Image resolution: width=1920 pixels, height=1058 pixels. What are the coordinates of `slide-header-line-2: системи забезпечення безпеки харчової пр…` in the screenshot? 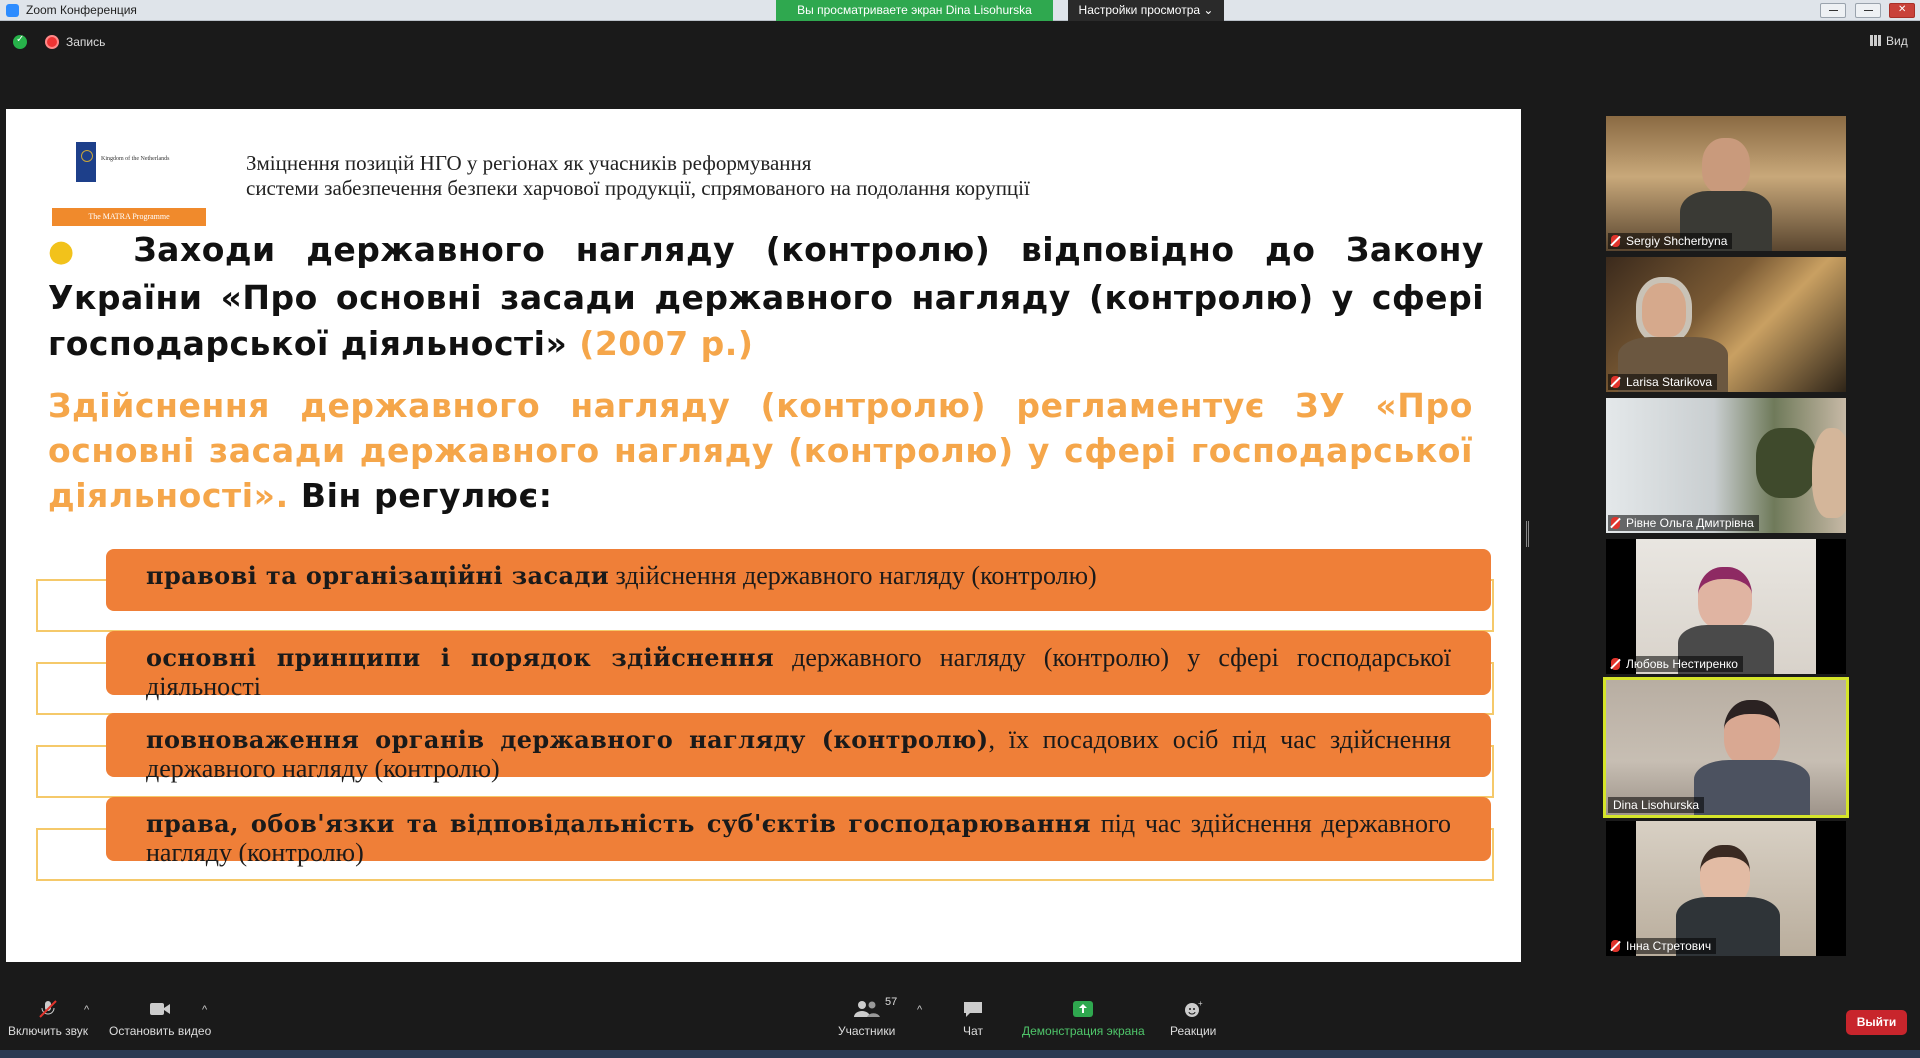 It's located at (638, 188).